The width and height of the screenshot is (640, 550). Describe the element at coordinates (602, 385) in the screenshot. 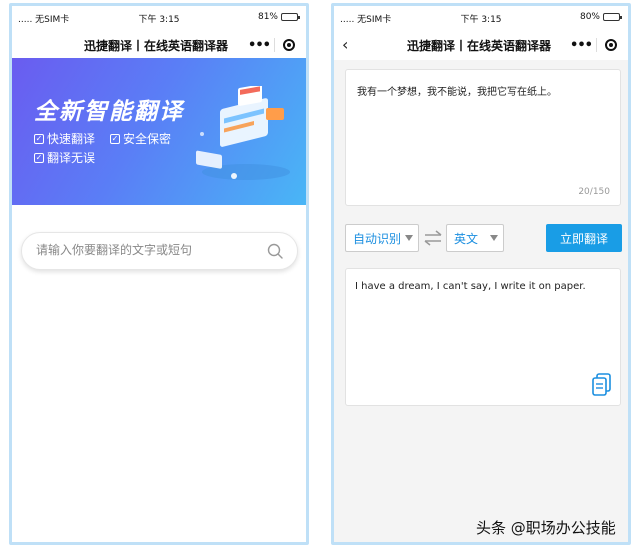

I see `copy-icon` at that location.